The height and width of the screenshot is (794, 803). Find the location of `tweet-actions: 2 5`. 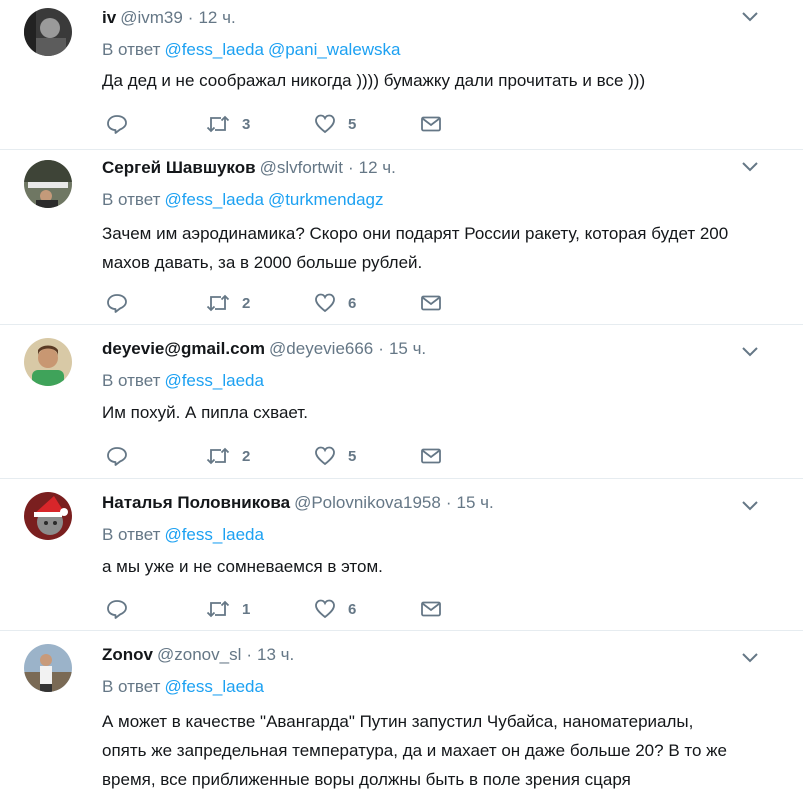

tweet-actions: 2 5 is located at coordinates (276, 456).